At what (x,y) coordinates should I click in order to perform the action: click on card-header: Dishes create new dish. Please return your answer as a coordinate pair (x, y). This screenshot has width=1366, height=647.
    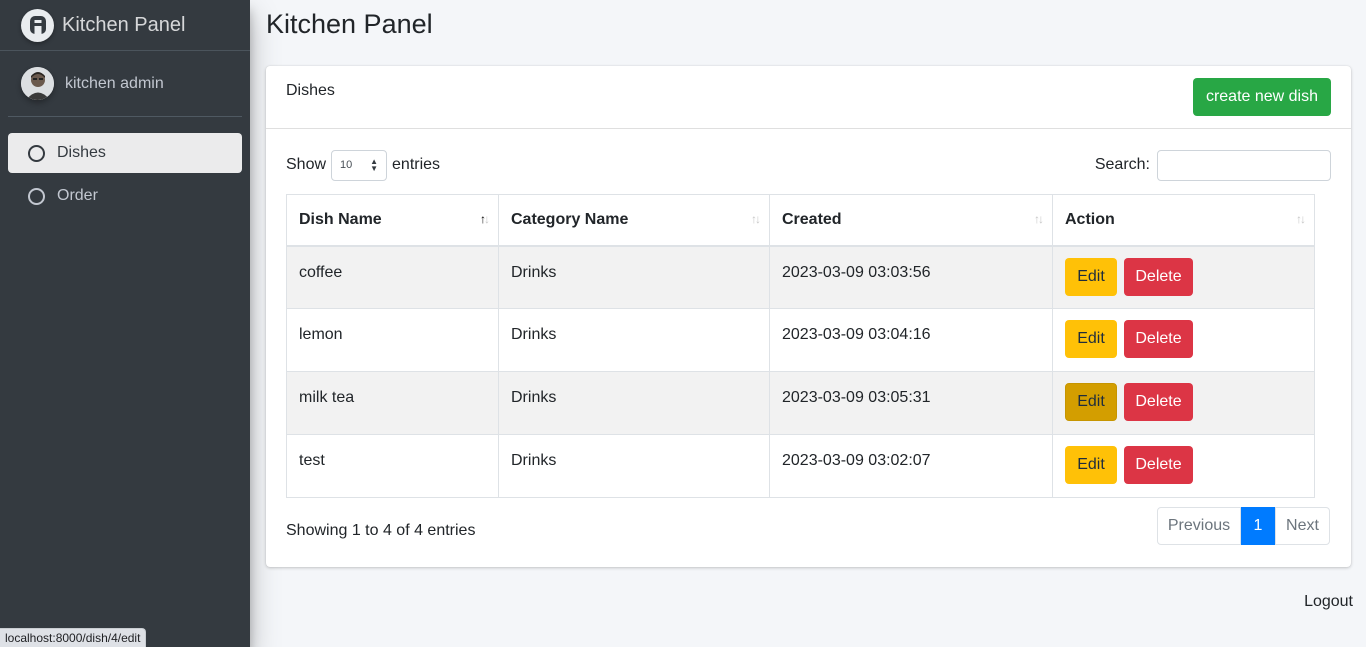
    Looking at the image, I should click on (808, 97).